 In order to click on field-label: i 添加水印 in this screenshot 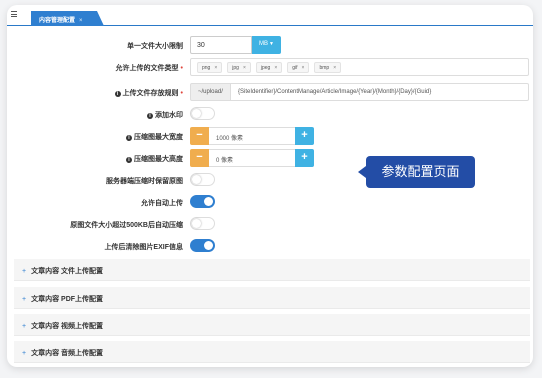, I will do `click(165, 115)`.